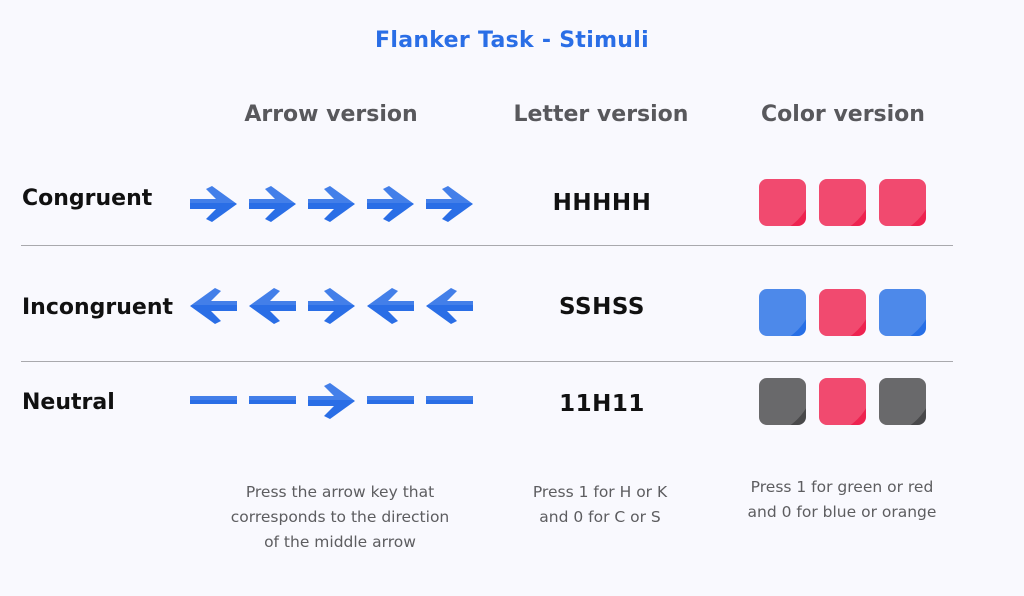 The height and width of the screenshot is (596, 1024). Describe the element at coordinates (843, 114) in the screenshot. I see `column-header-color: Color version` at that location.